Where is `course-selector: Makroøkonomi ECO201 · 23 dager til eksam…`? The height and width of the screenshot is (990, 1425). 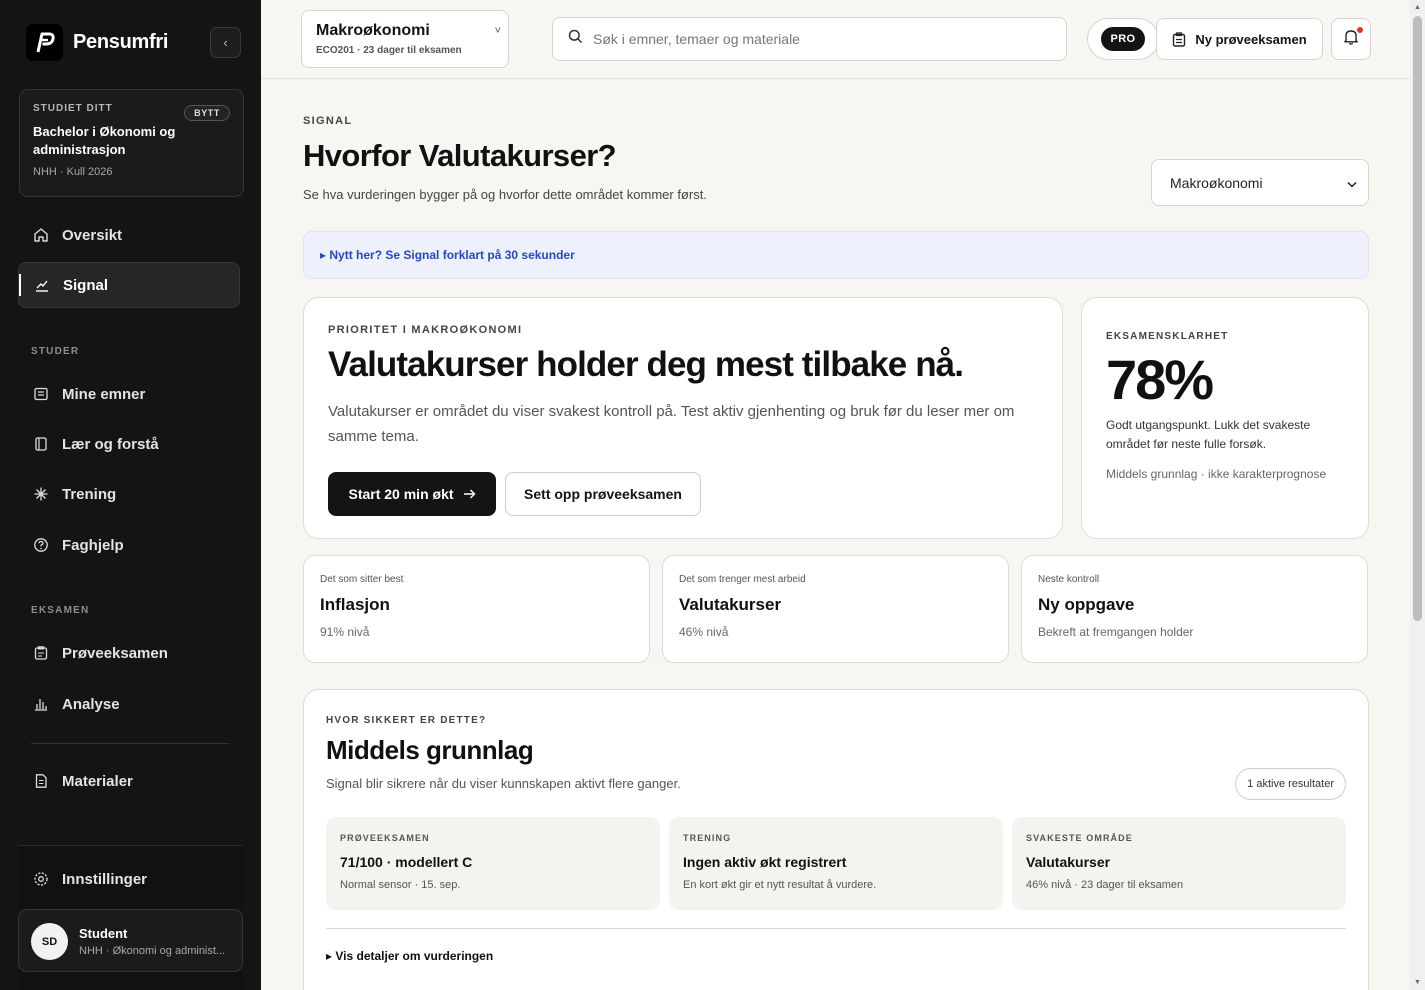 course-selector: Makroøkonomi ECO201 · 23 dager til eksam… is located at coordinates (405, 39).